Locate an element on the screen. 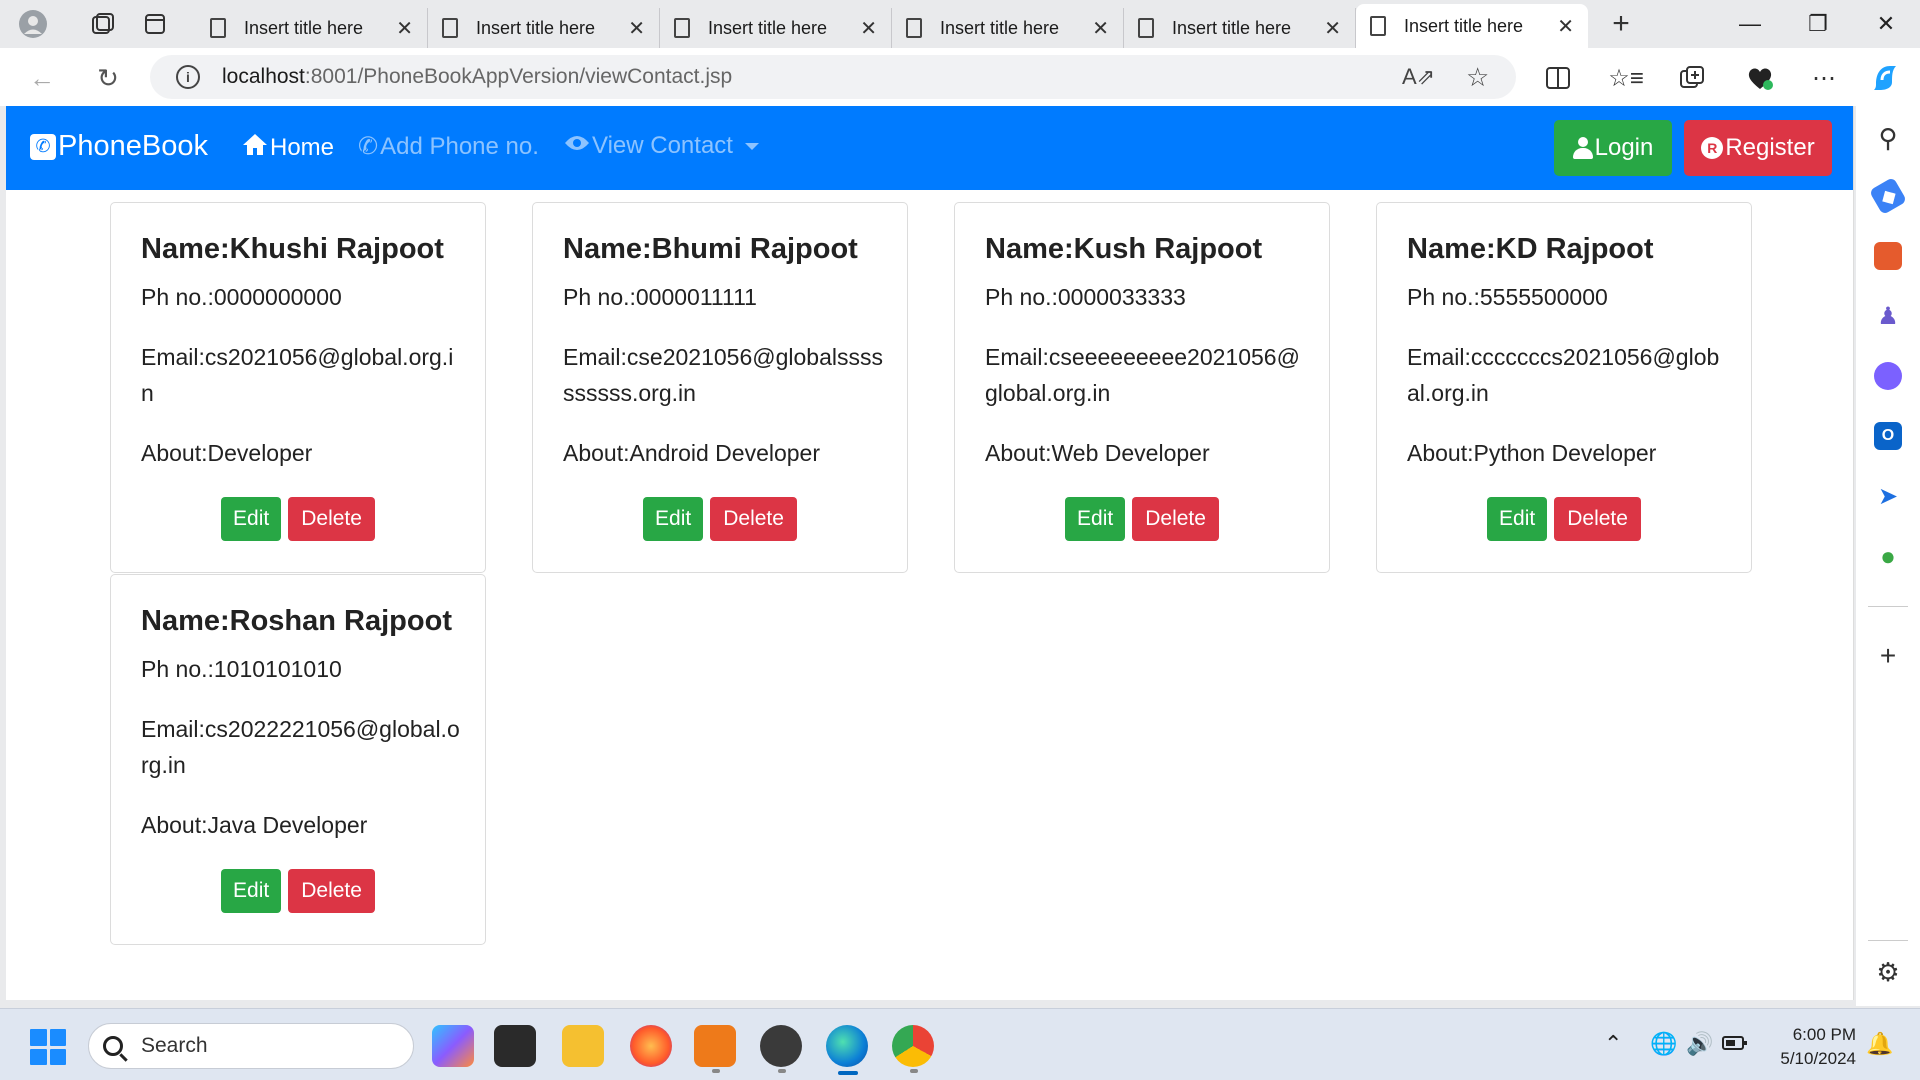 The image size is (1920, 1080). favorites-icon: ☆≡ is located at coordinates (1626, 78).